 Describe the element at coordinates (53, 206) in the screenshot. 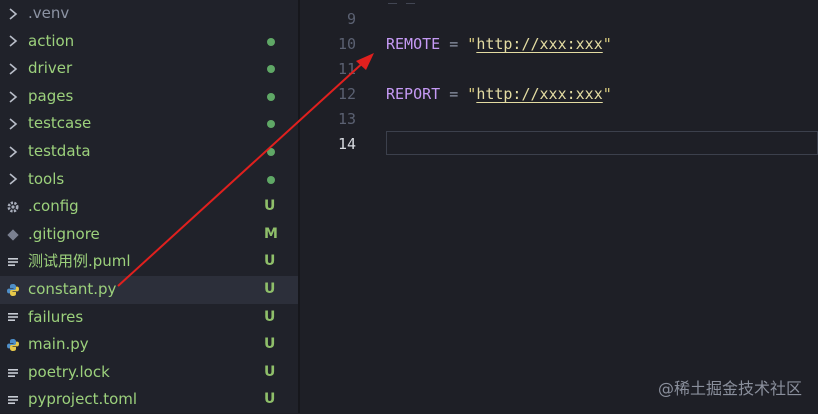

I see `explorer-item-label: .config` at that location.